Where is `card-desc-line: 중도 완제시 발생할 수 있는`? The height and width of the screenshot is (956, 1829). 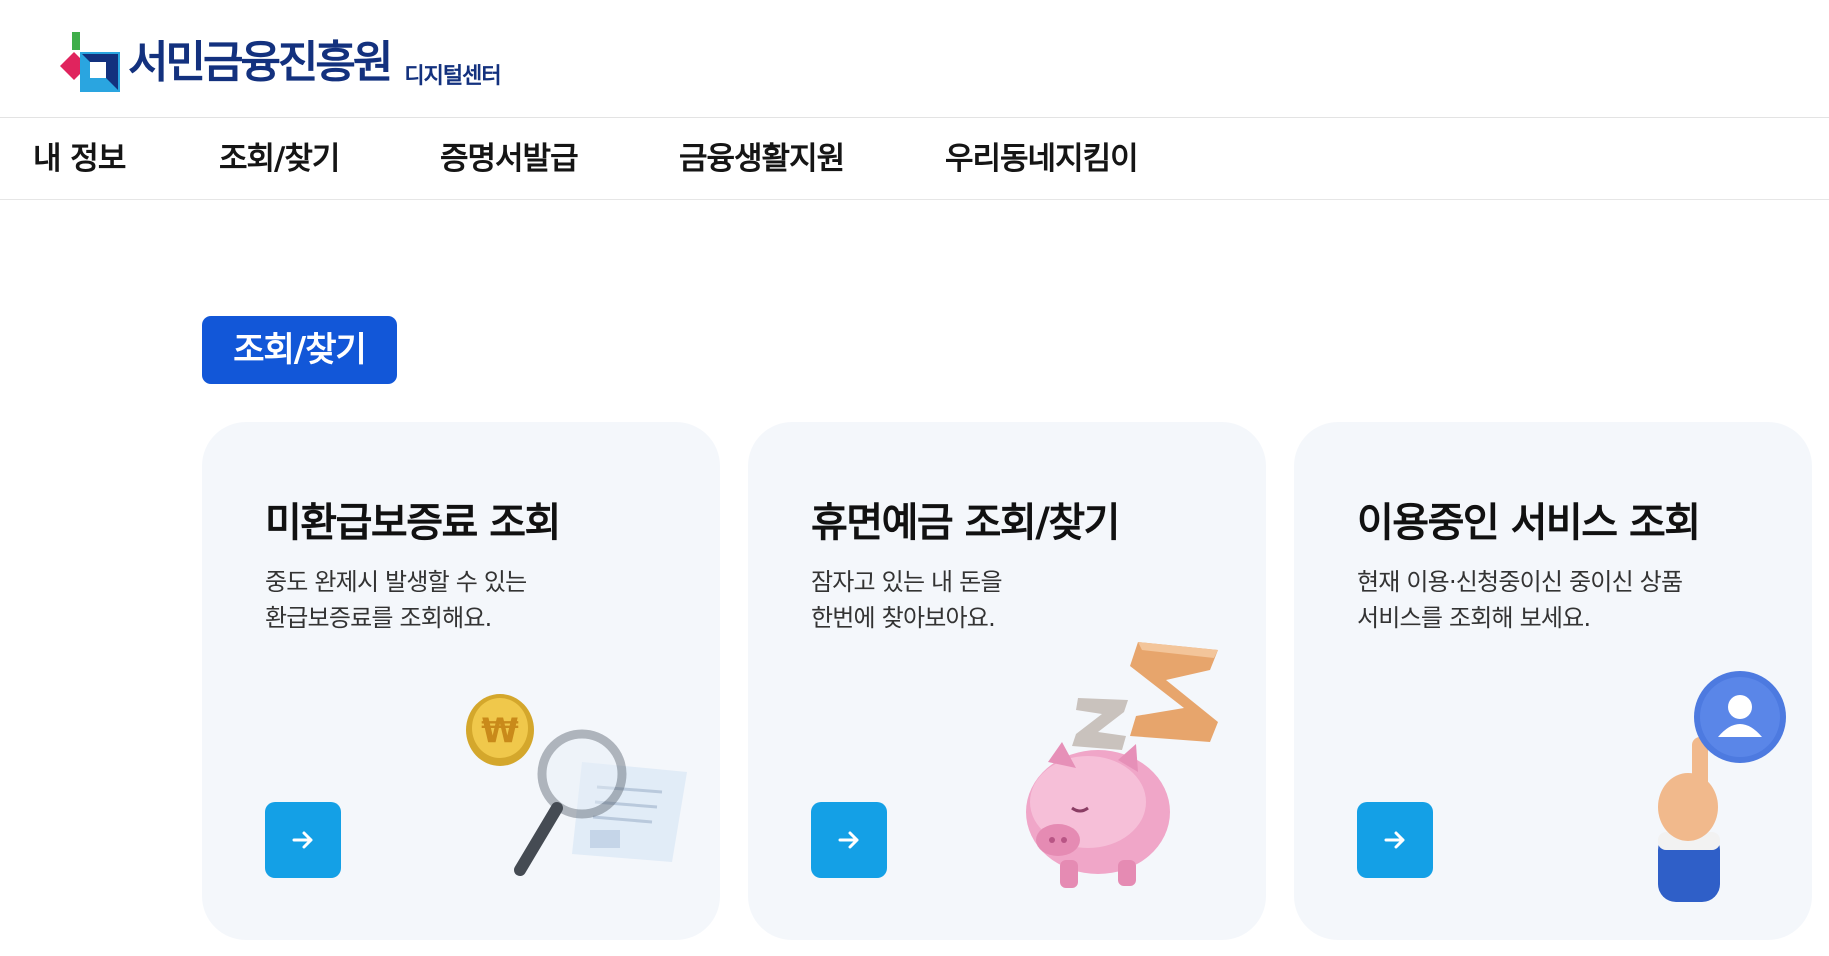
card-desc-line: 중도 완제시 발생할 수 있는 is located at coordinates (396, 582).